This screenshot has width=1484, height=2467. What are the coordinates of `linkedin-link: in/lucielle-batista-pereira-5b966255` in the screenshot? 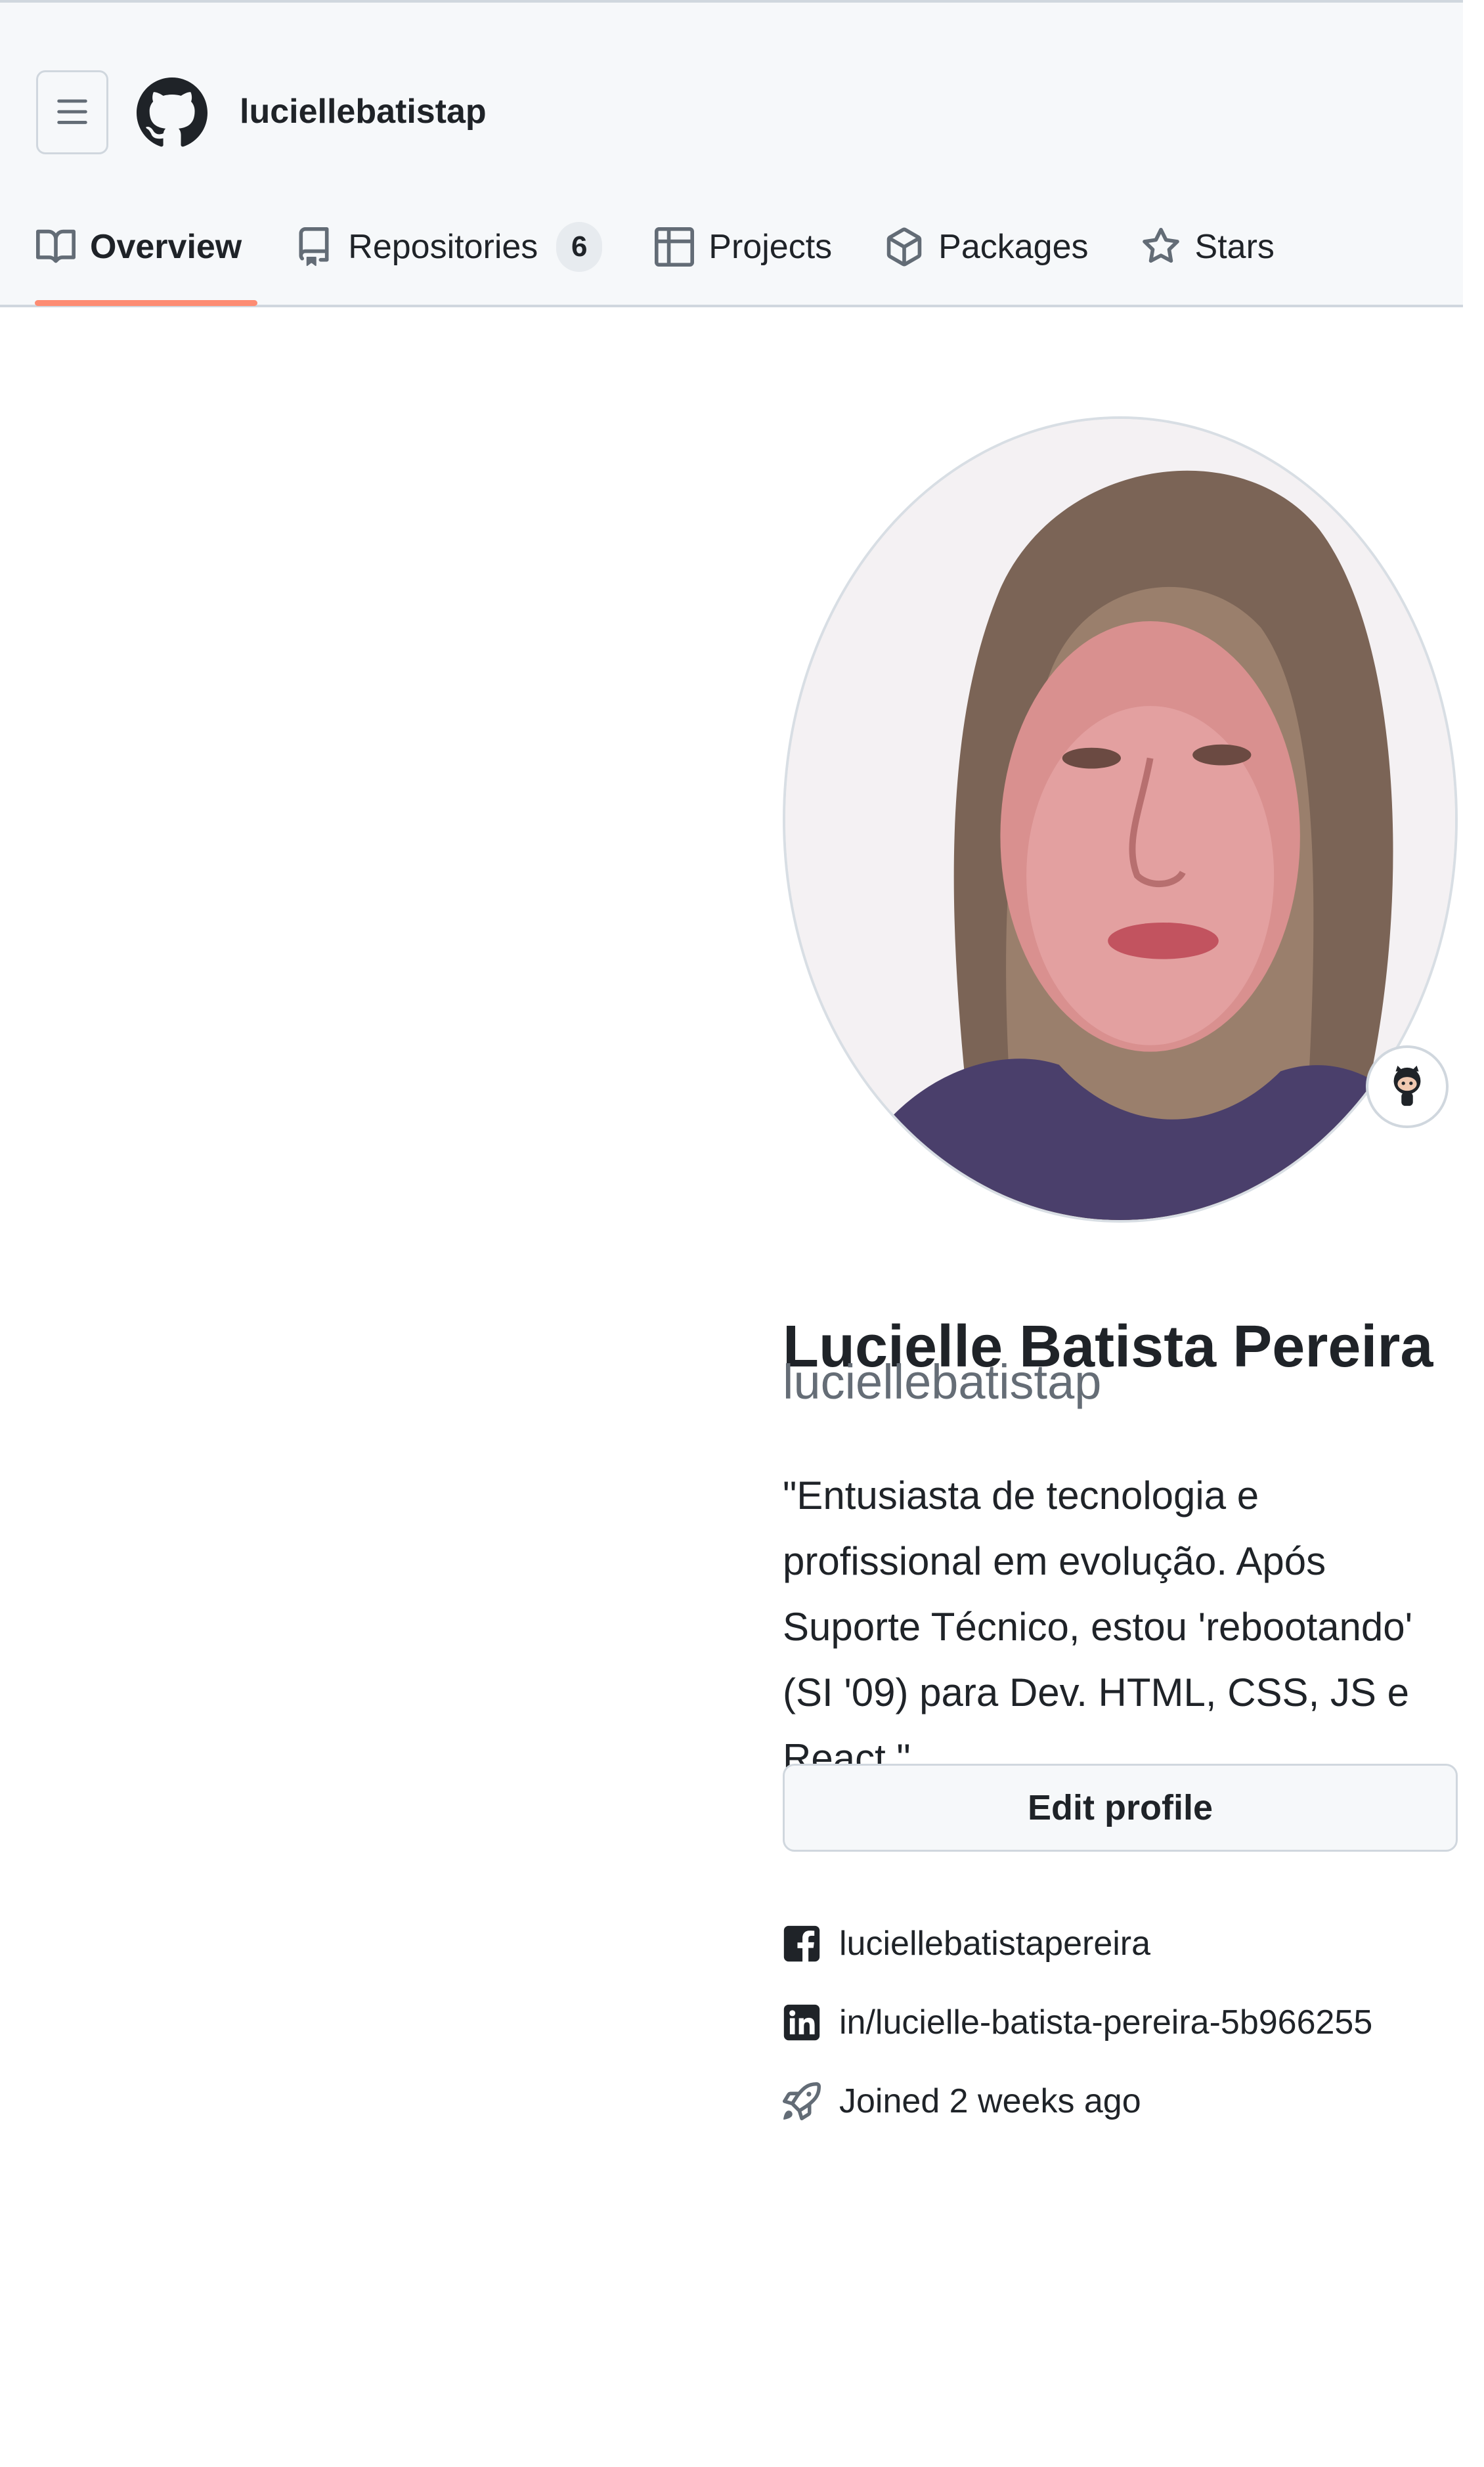 It's located at (1105, 2022).